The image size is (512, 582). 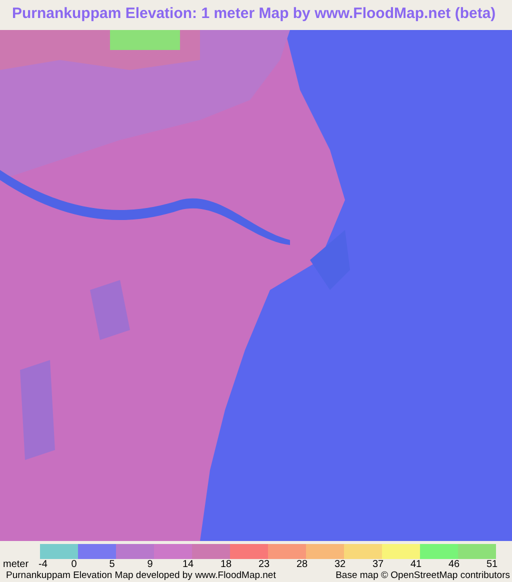 What do you see at coordinates (492, 564) in the screenshot?
I see `legend-tick: 51` at bounding box center [492, 564].